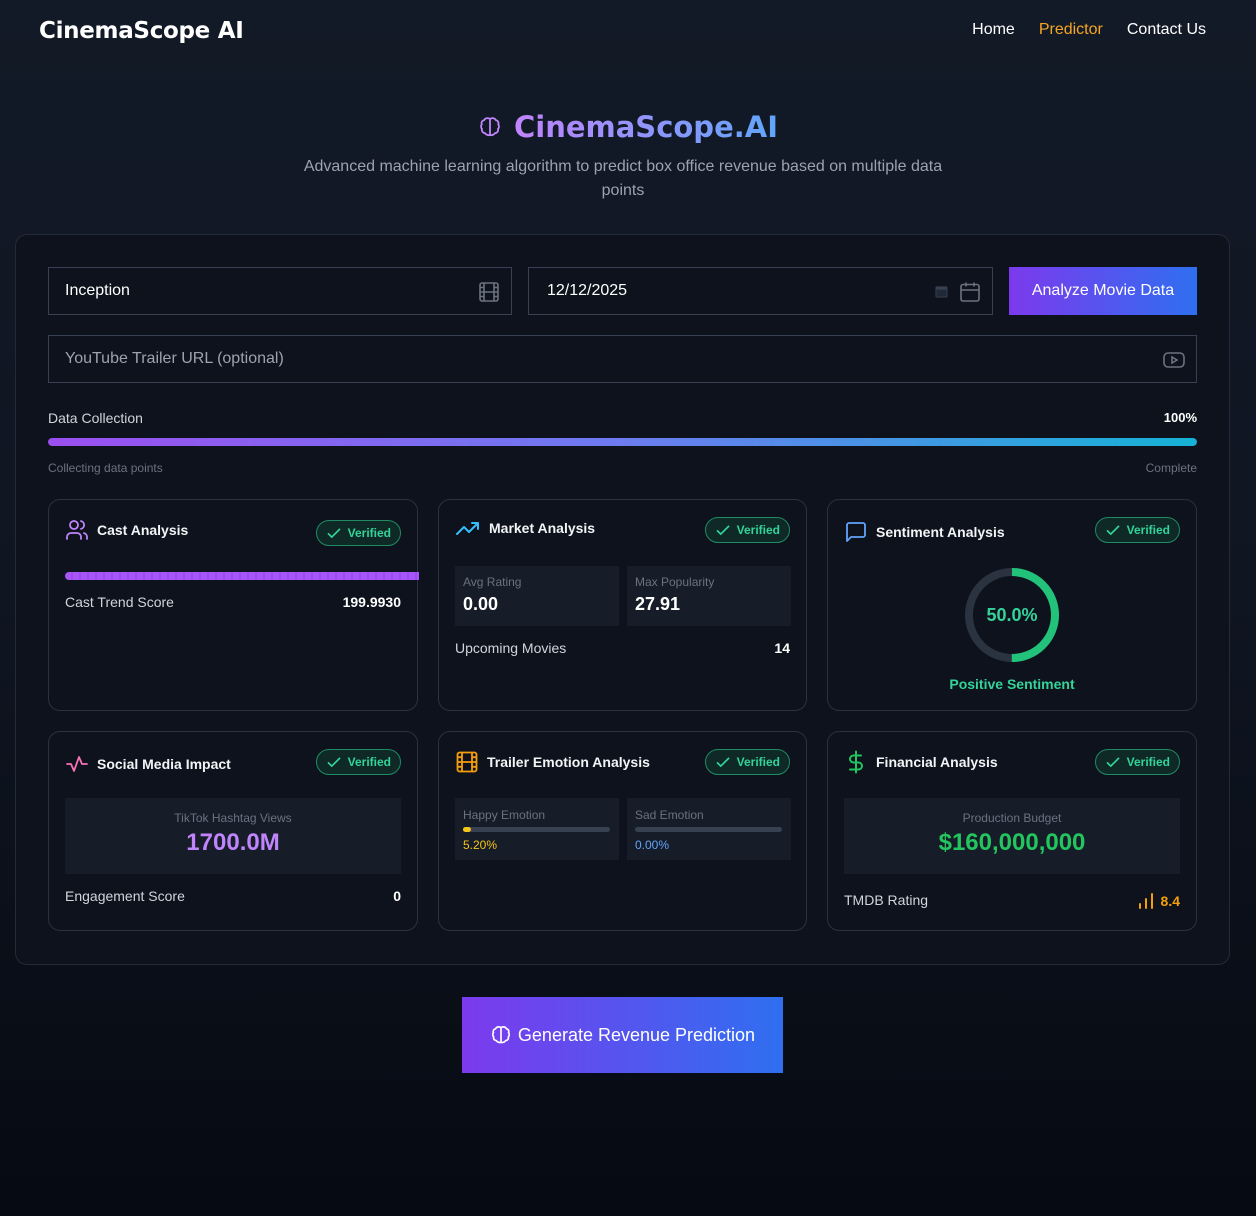 The image size is (1256, 1216). Describe the element at coordinates (164, 764) in the screenshot. I see `social-media-title: Social Media Impact` at that location.